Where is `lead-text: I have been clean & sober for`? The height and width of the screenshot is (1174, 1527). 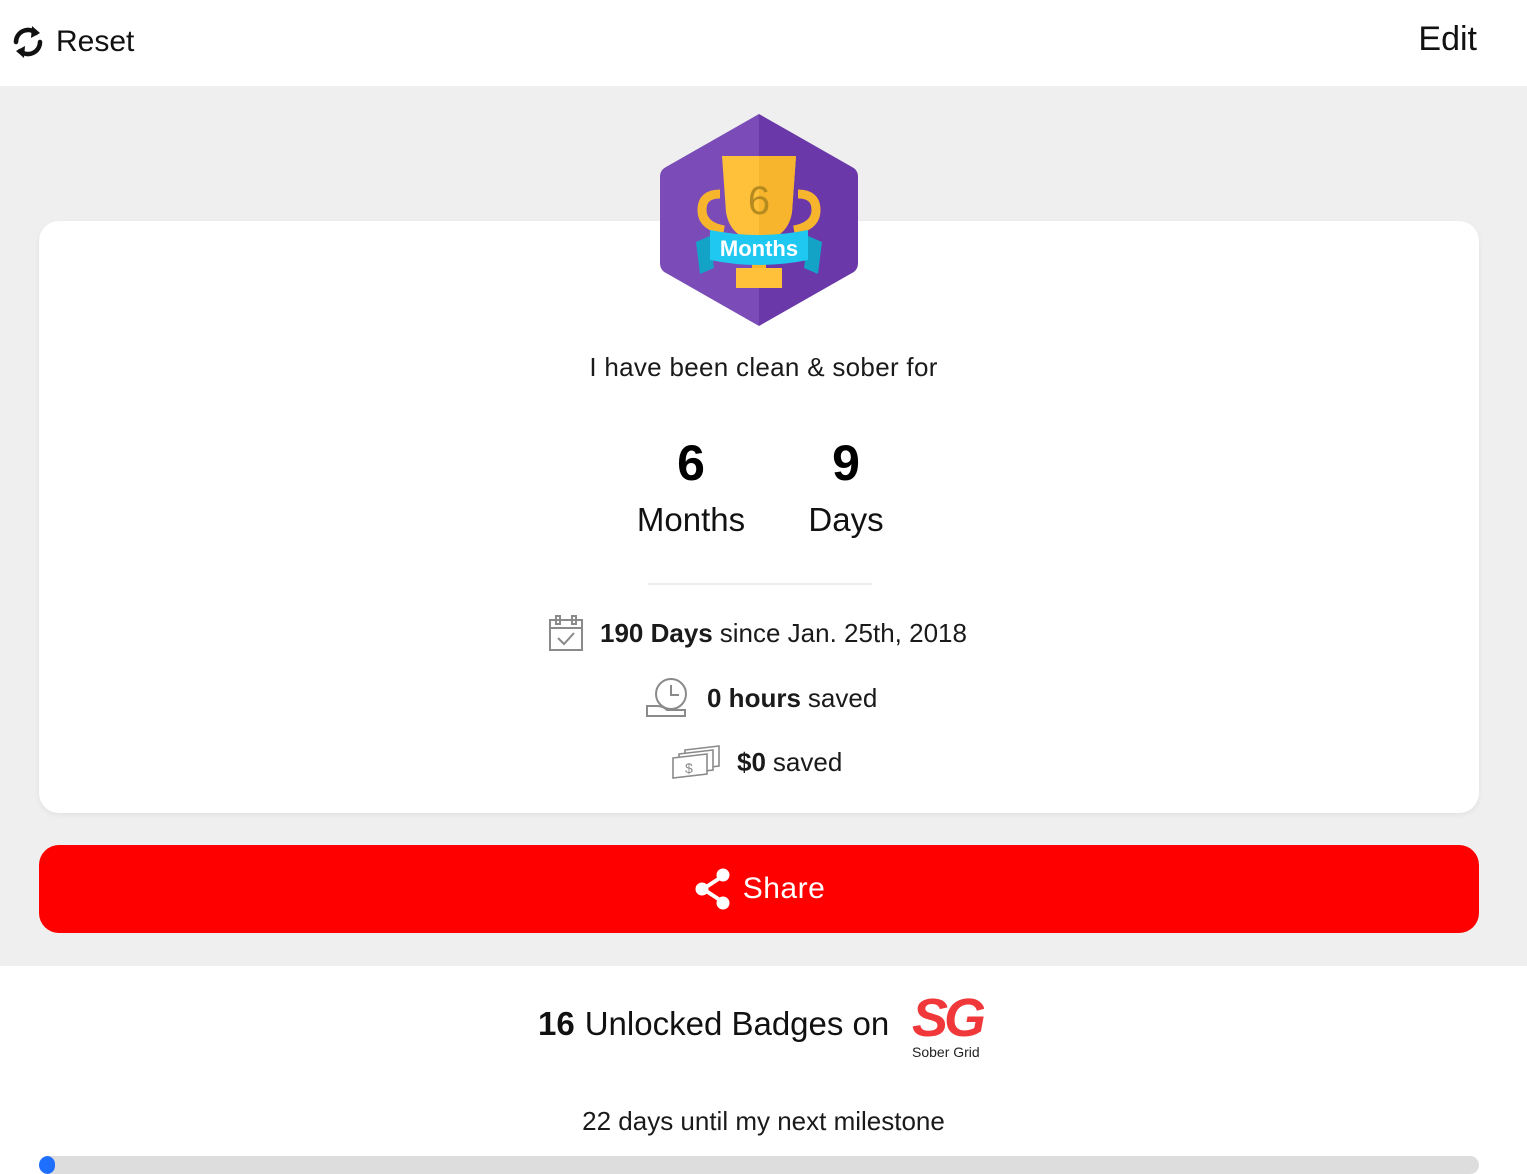
lead-text: I have been clean & sober for is located at coordinates (763, 367).